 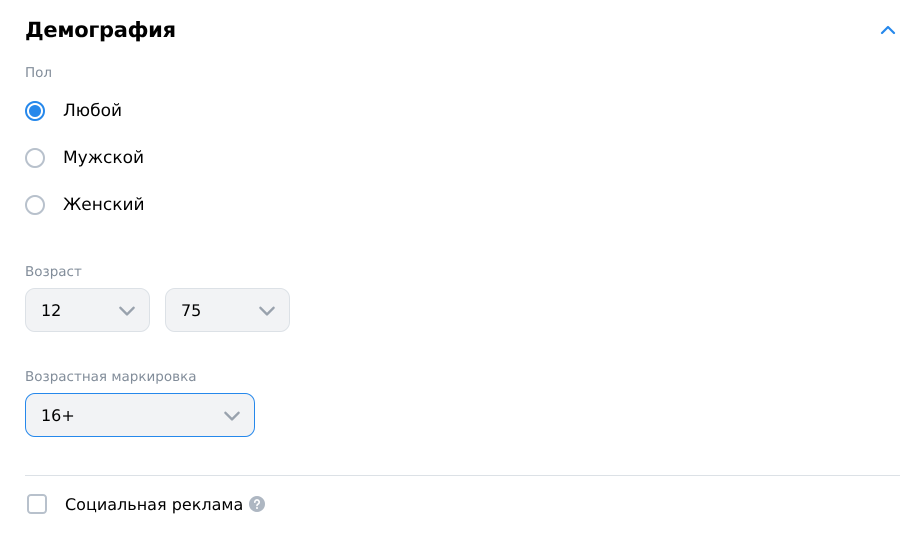 What do you see at coordinates (154, 504) in the screenshot?
I see `checkbox-label: Социальная реклама` at bounding box center [154, 504].